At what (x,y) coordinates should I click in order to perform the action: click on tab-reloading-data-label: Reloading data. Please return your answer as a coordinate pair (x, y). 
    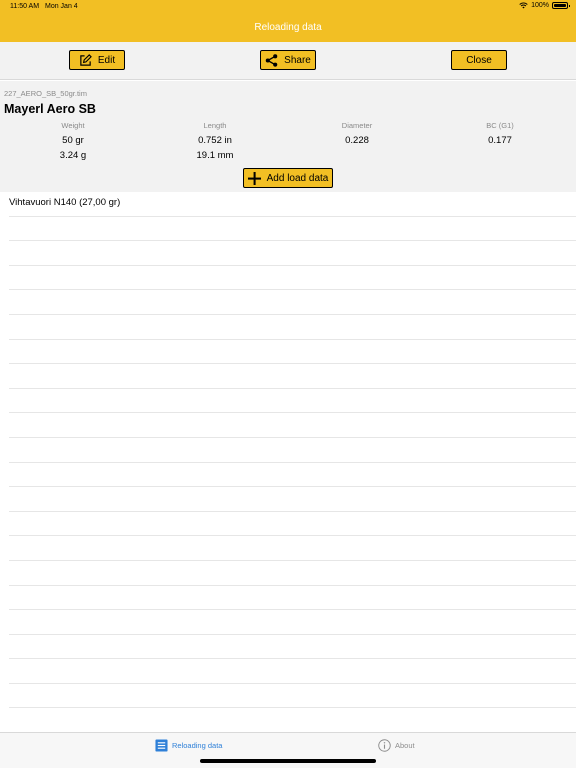
    Looking at the image, I should click on (197, 745).